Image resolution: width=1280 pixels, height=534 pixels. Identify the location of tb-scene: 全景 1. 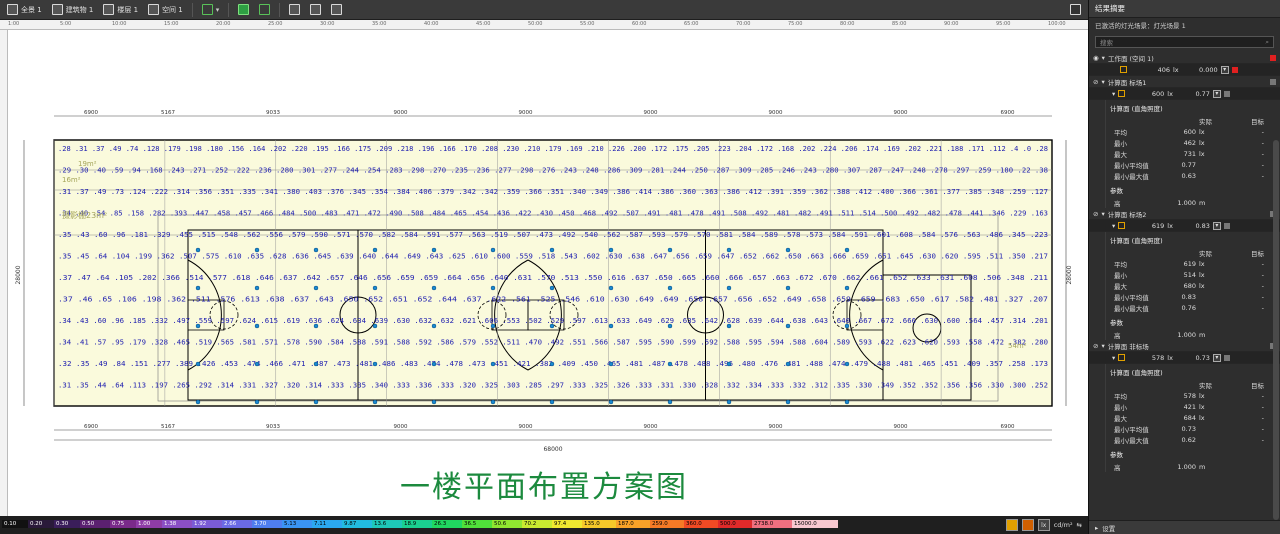
(24, 10).